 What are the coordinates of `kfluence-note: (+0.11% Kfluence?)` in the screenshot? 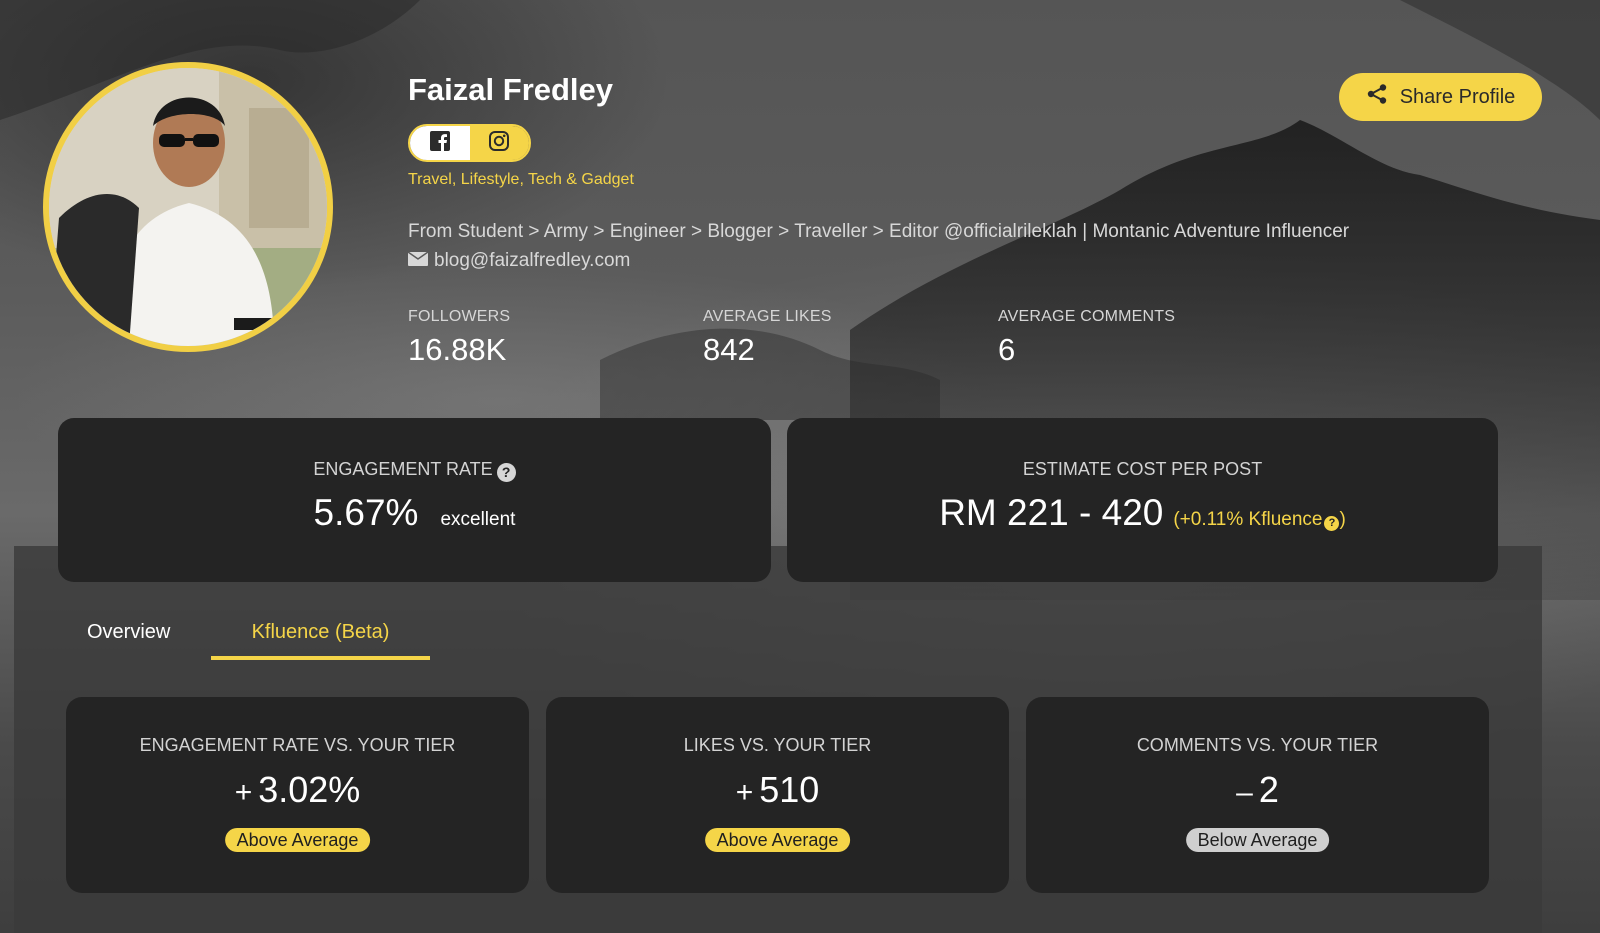 It's located at (1259, 520).